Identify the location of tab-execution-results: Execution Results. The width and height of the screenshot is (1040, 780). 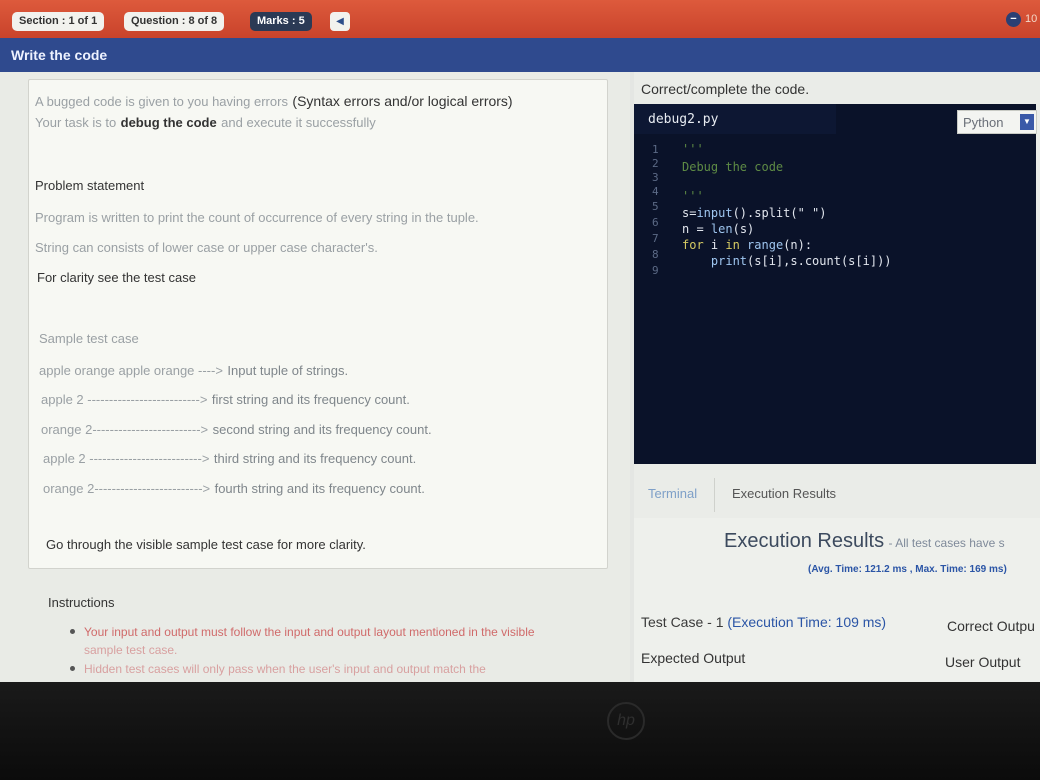
(784, 493).